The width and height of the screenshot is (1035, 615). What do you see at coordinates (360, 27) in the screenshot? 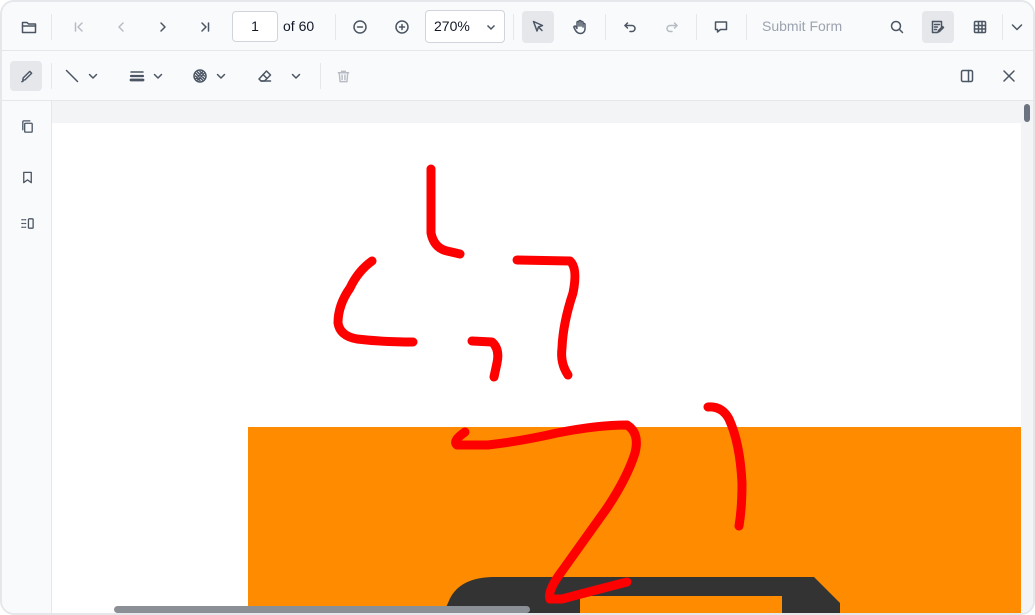
I see `zoom-out-icon` at bounding box center [360, 27].